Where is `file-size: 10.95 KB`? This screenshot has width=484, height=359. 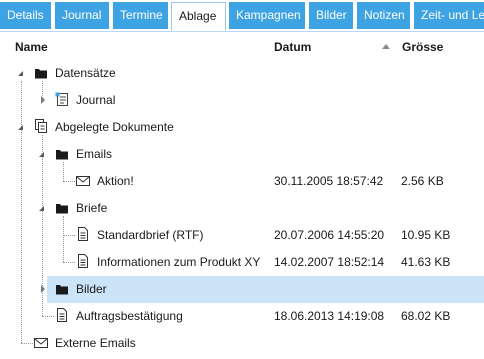
file-size: 10.95 KB is located at coordinates (426, 235).